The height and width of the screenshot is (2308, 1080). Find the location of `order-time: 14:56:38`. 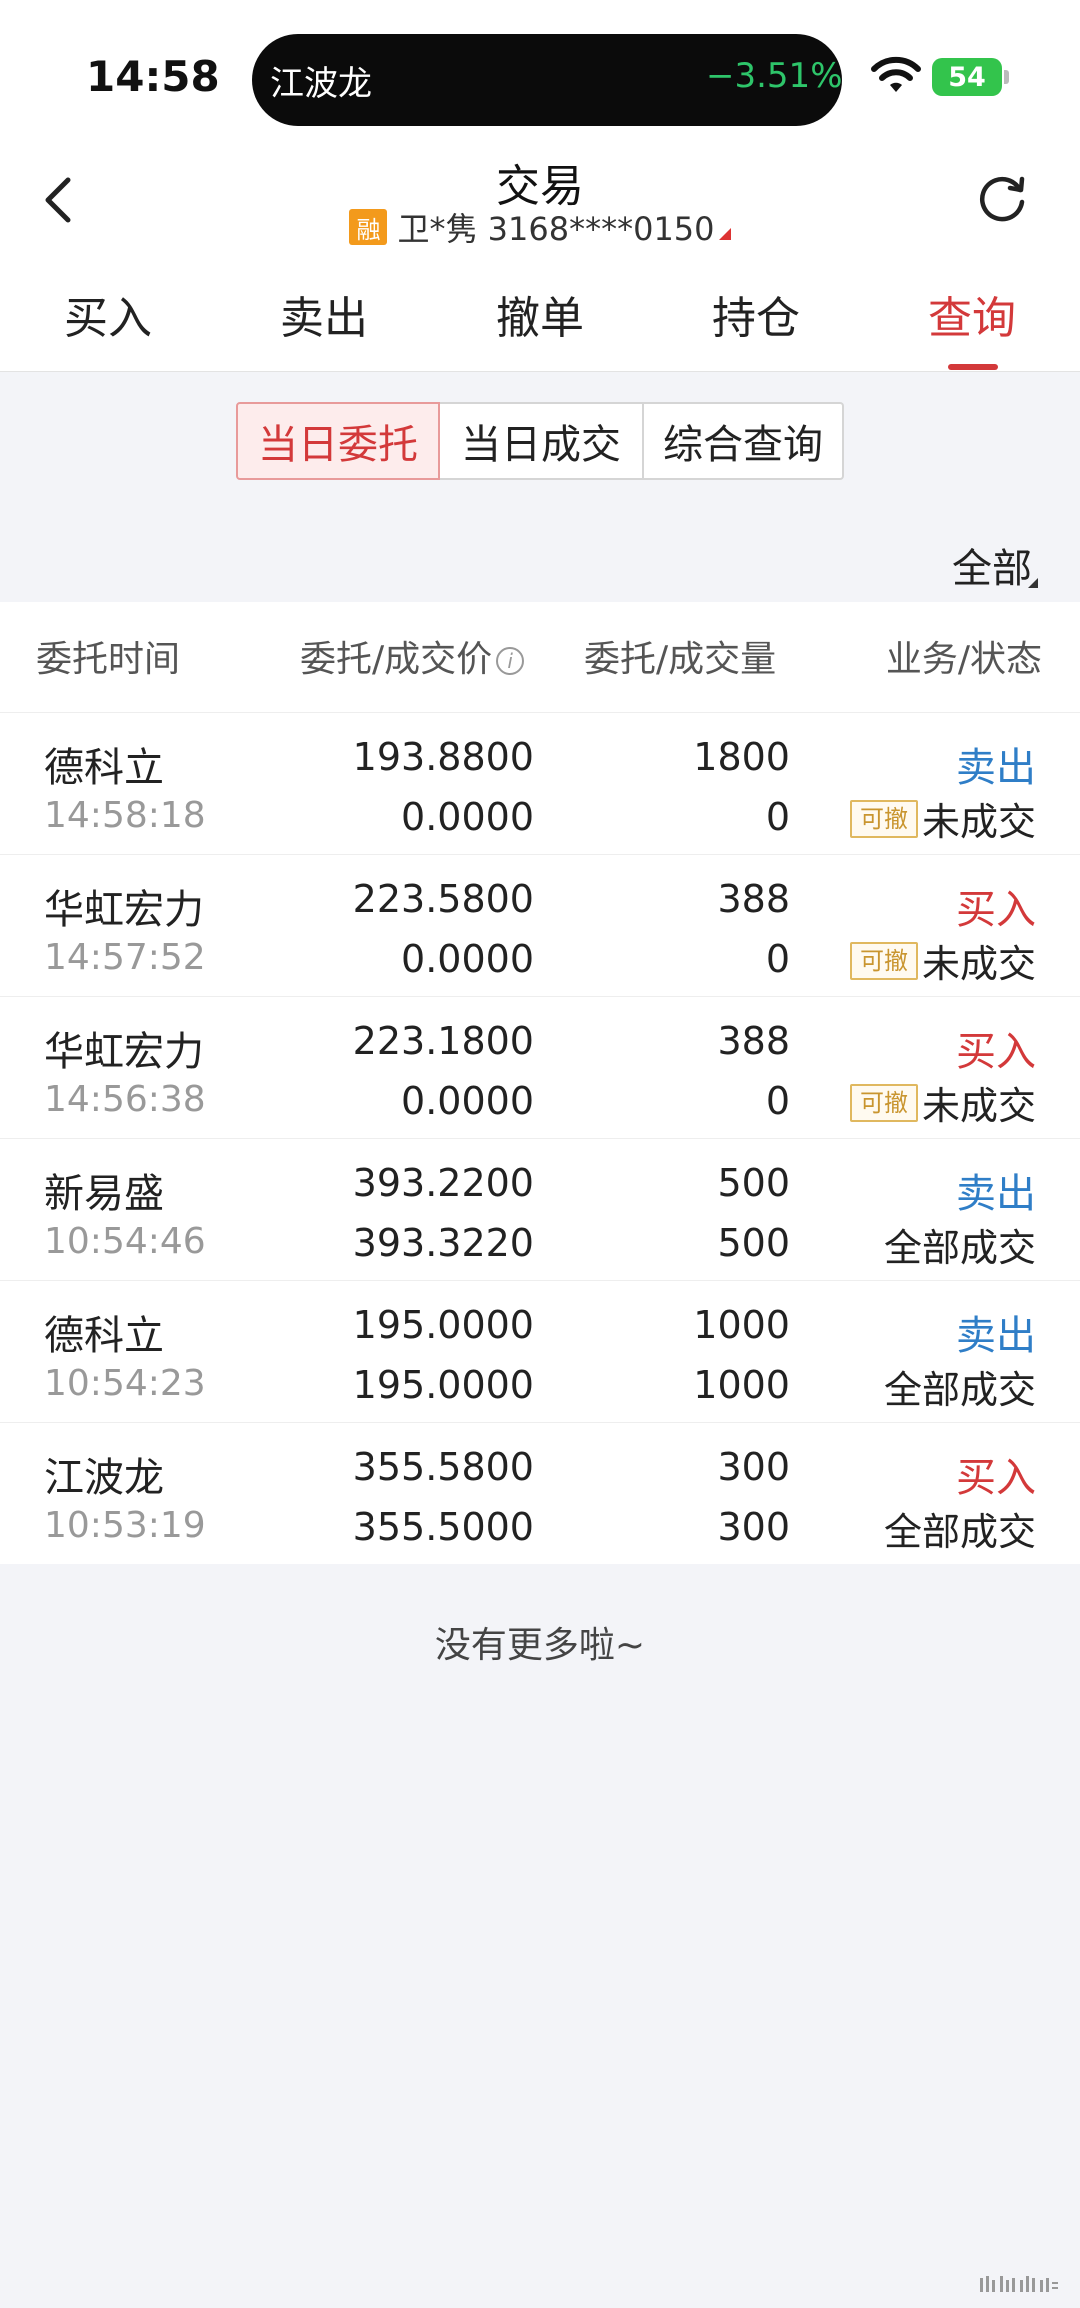

order-time: 14:56:38 is located at coordinates (125, 1099).